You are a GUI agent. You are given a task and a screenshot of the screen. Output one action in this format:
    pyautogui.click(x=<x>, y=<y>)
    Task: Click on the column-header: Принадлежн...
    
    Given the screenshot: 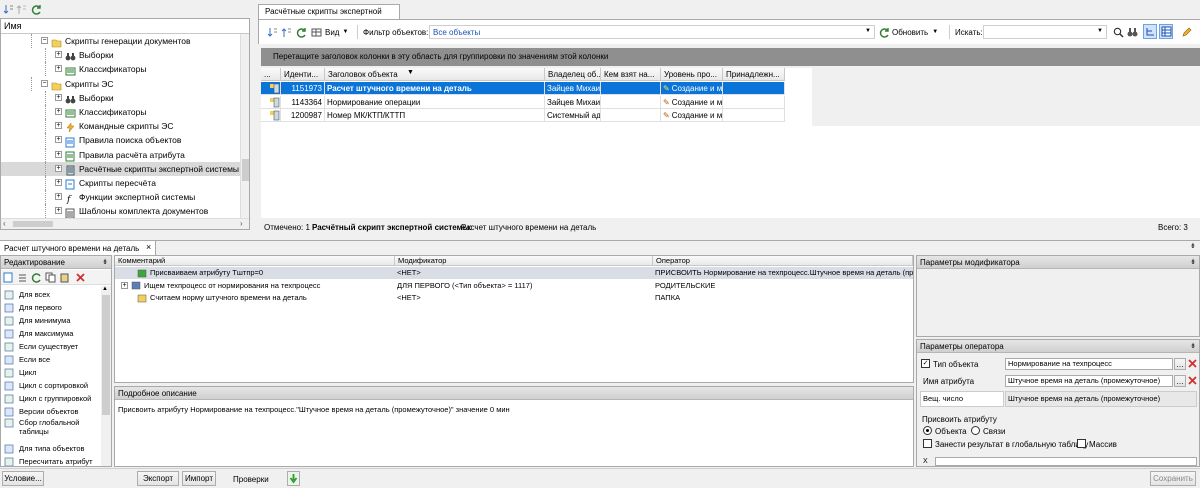 What is the action you would take?
    pyautogui.click(x=754, y=74)
    